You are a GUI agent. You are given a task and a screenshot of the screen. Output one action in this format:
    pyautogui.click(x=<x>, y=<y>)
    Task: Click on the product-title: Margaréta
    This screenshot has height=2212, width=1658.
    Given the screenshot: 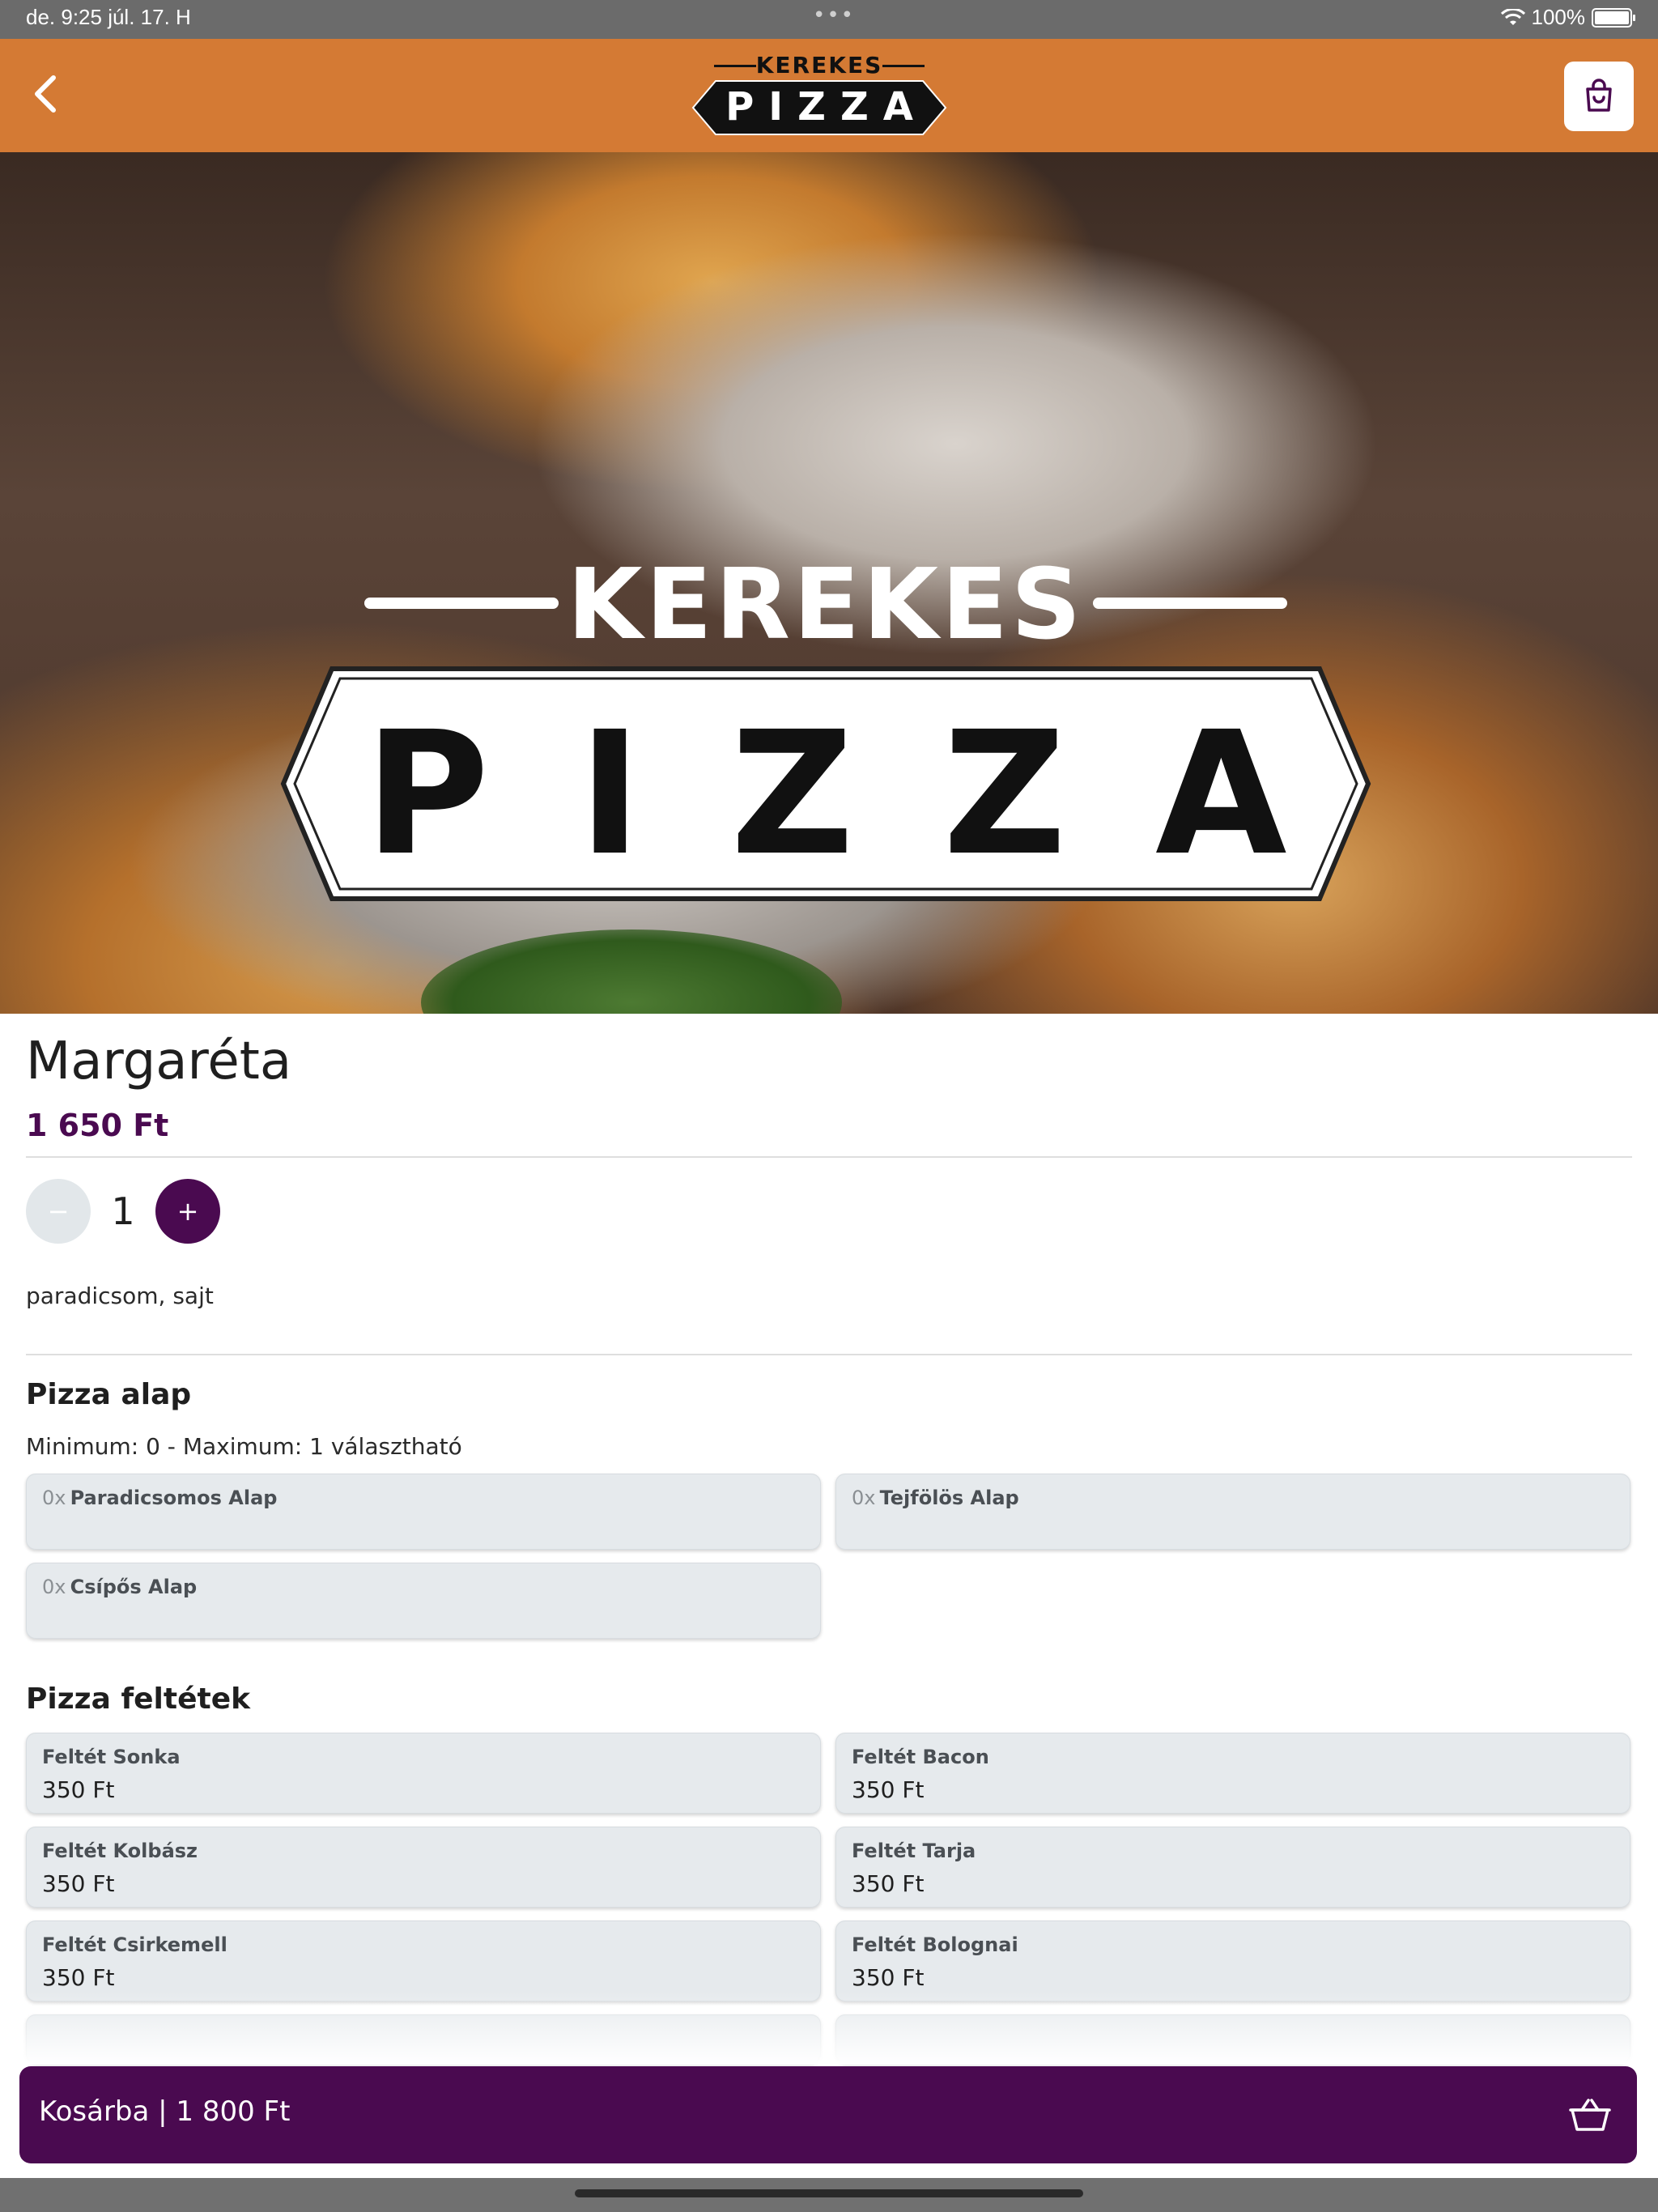 What is the action you would take?
    pyautogui.click(x=159, y=1062)
    